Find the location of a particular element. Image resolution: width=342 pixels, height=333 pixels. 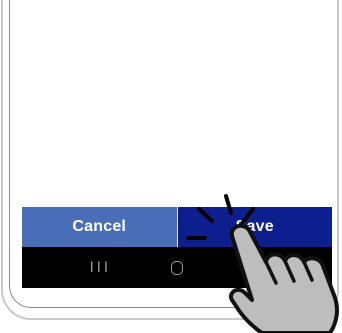

recents-icon: III is located at coordinates (100, 268).